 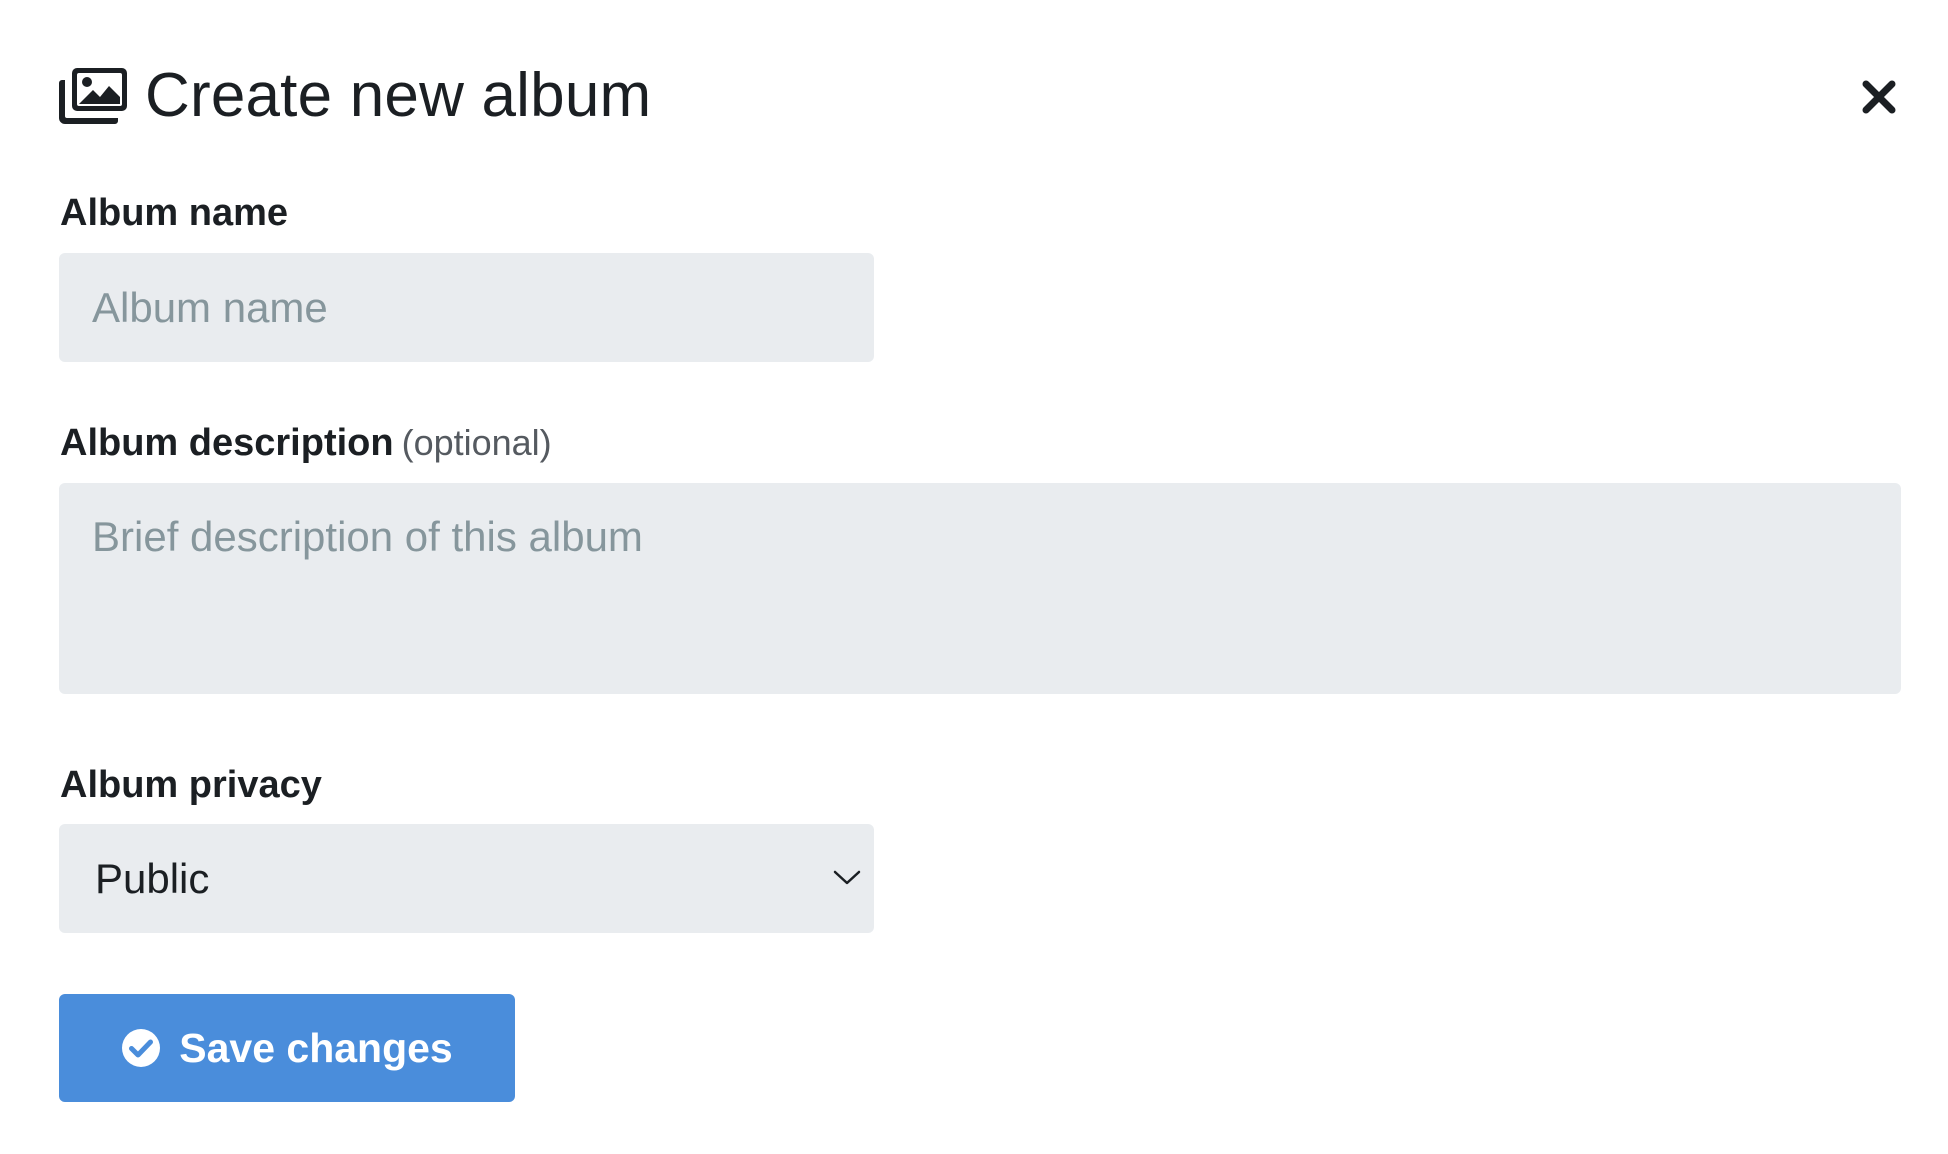 I want to click on close-icon, so click(x=1879, y=97).